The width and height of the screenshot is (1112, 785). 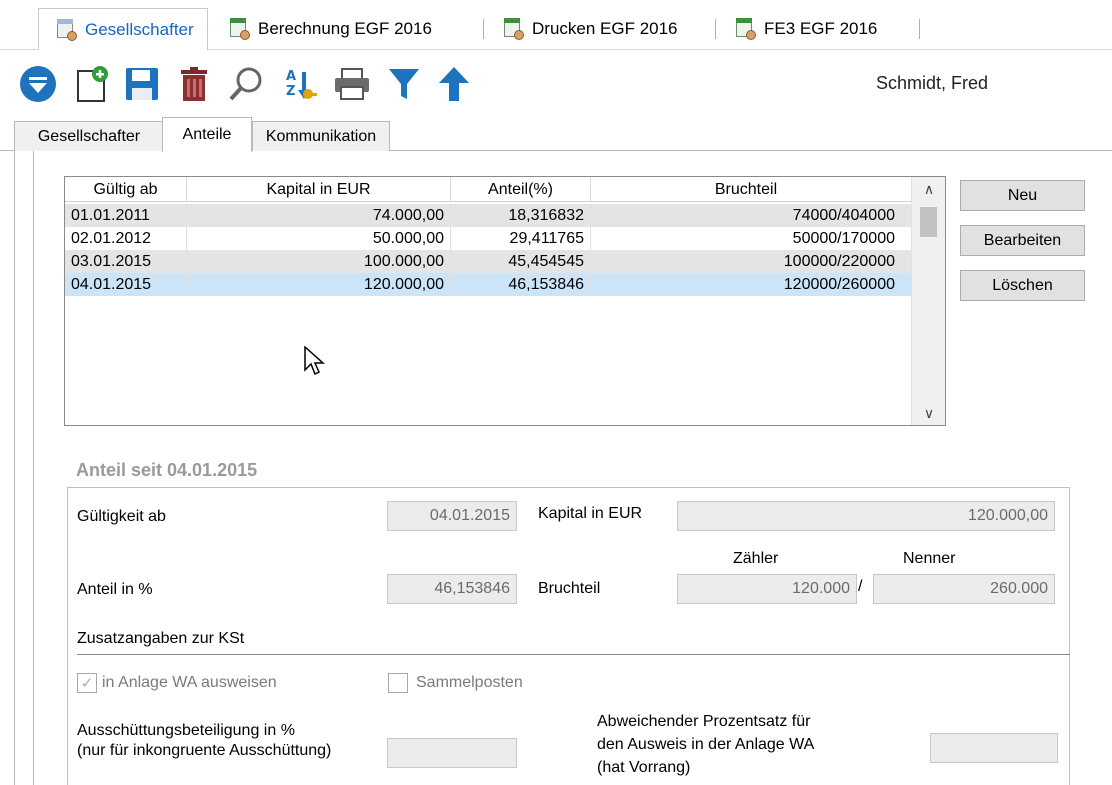 I want to click on mouse-cursor-icon, so click(x=315, y=363).